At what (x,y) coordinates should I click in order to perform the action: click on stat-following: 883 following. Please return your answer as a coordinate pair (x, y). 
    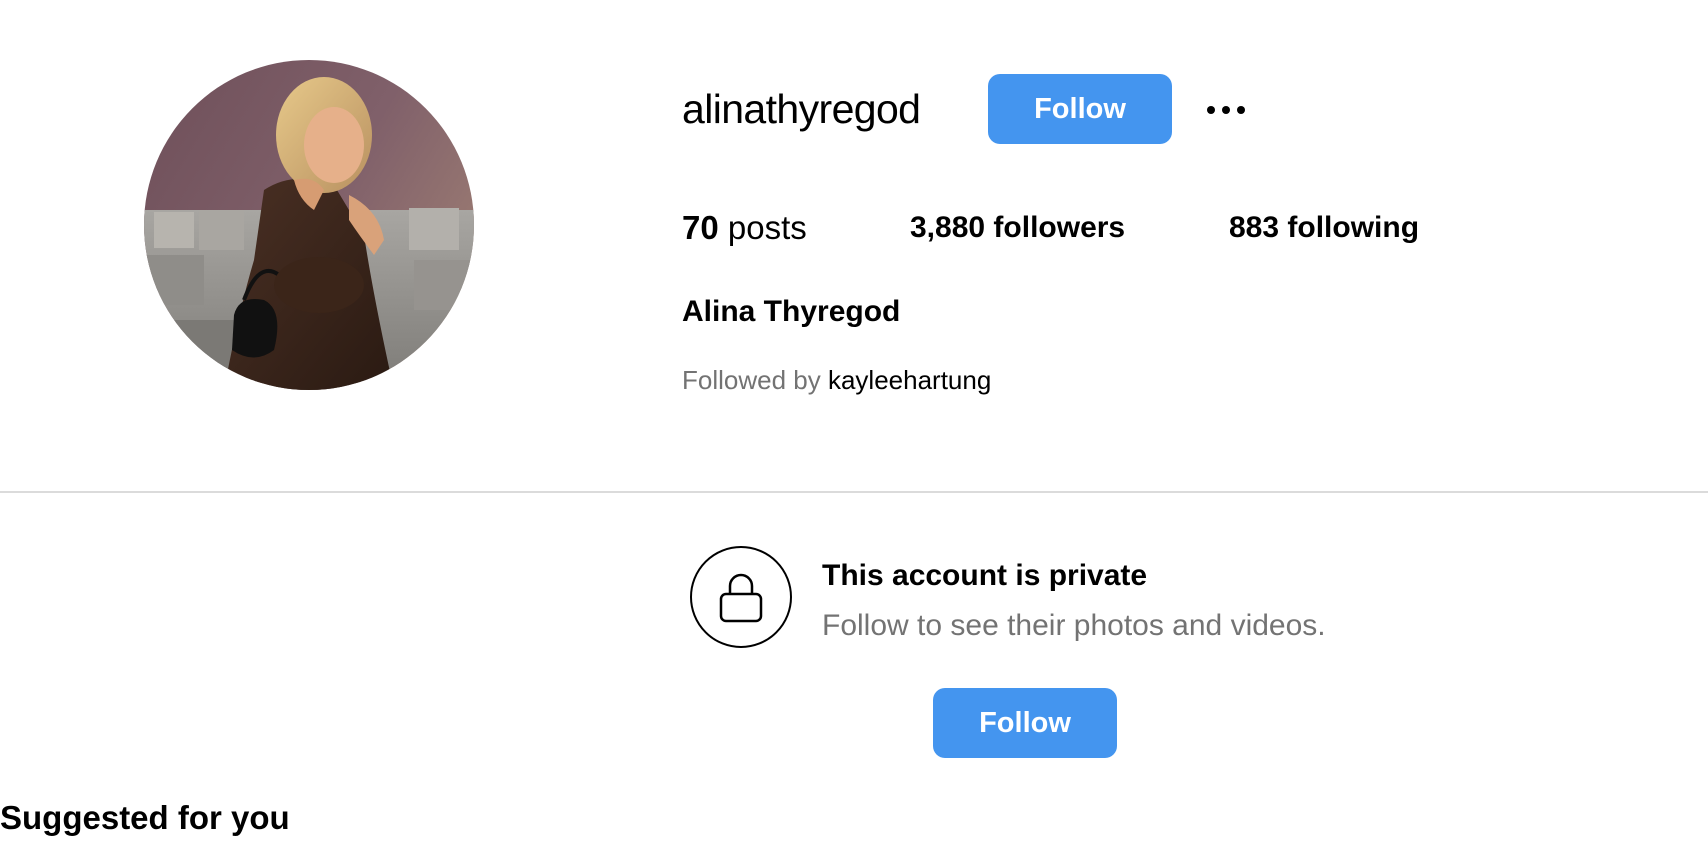
    Looking at the image, I should click on (1324, 228).